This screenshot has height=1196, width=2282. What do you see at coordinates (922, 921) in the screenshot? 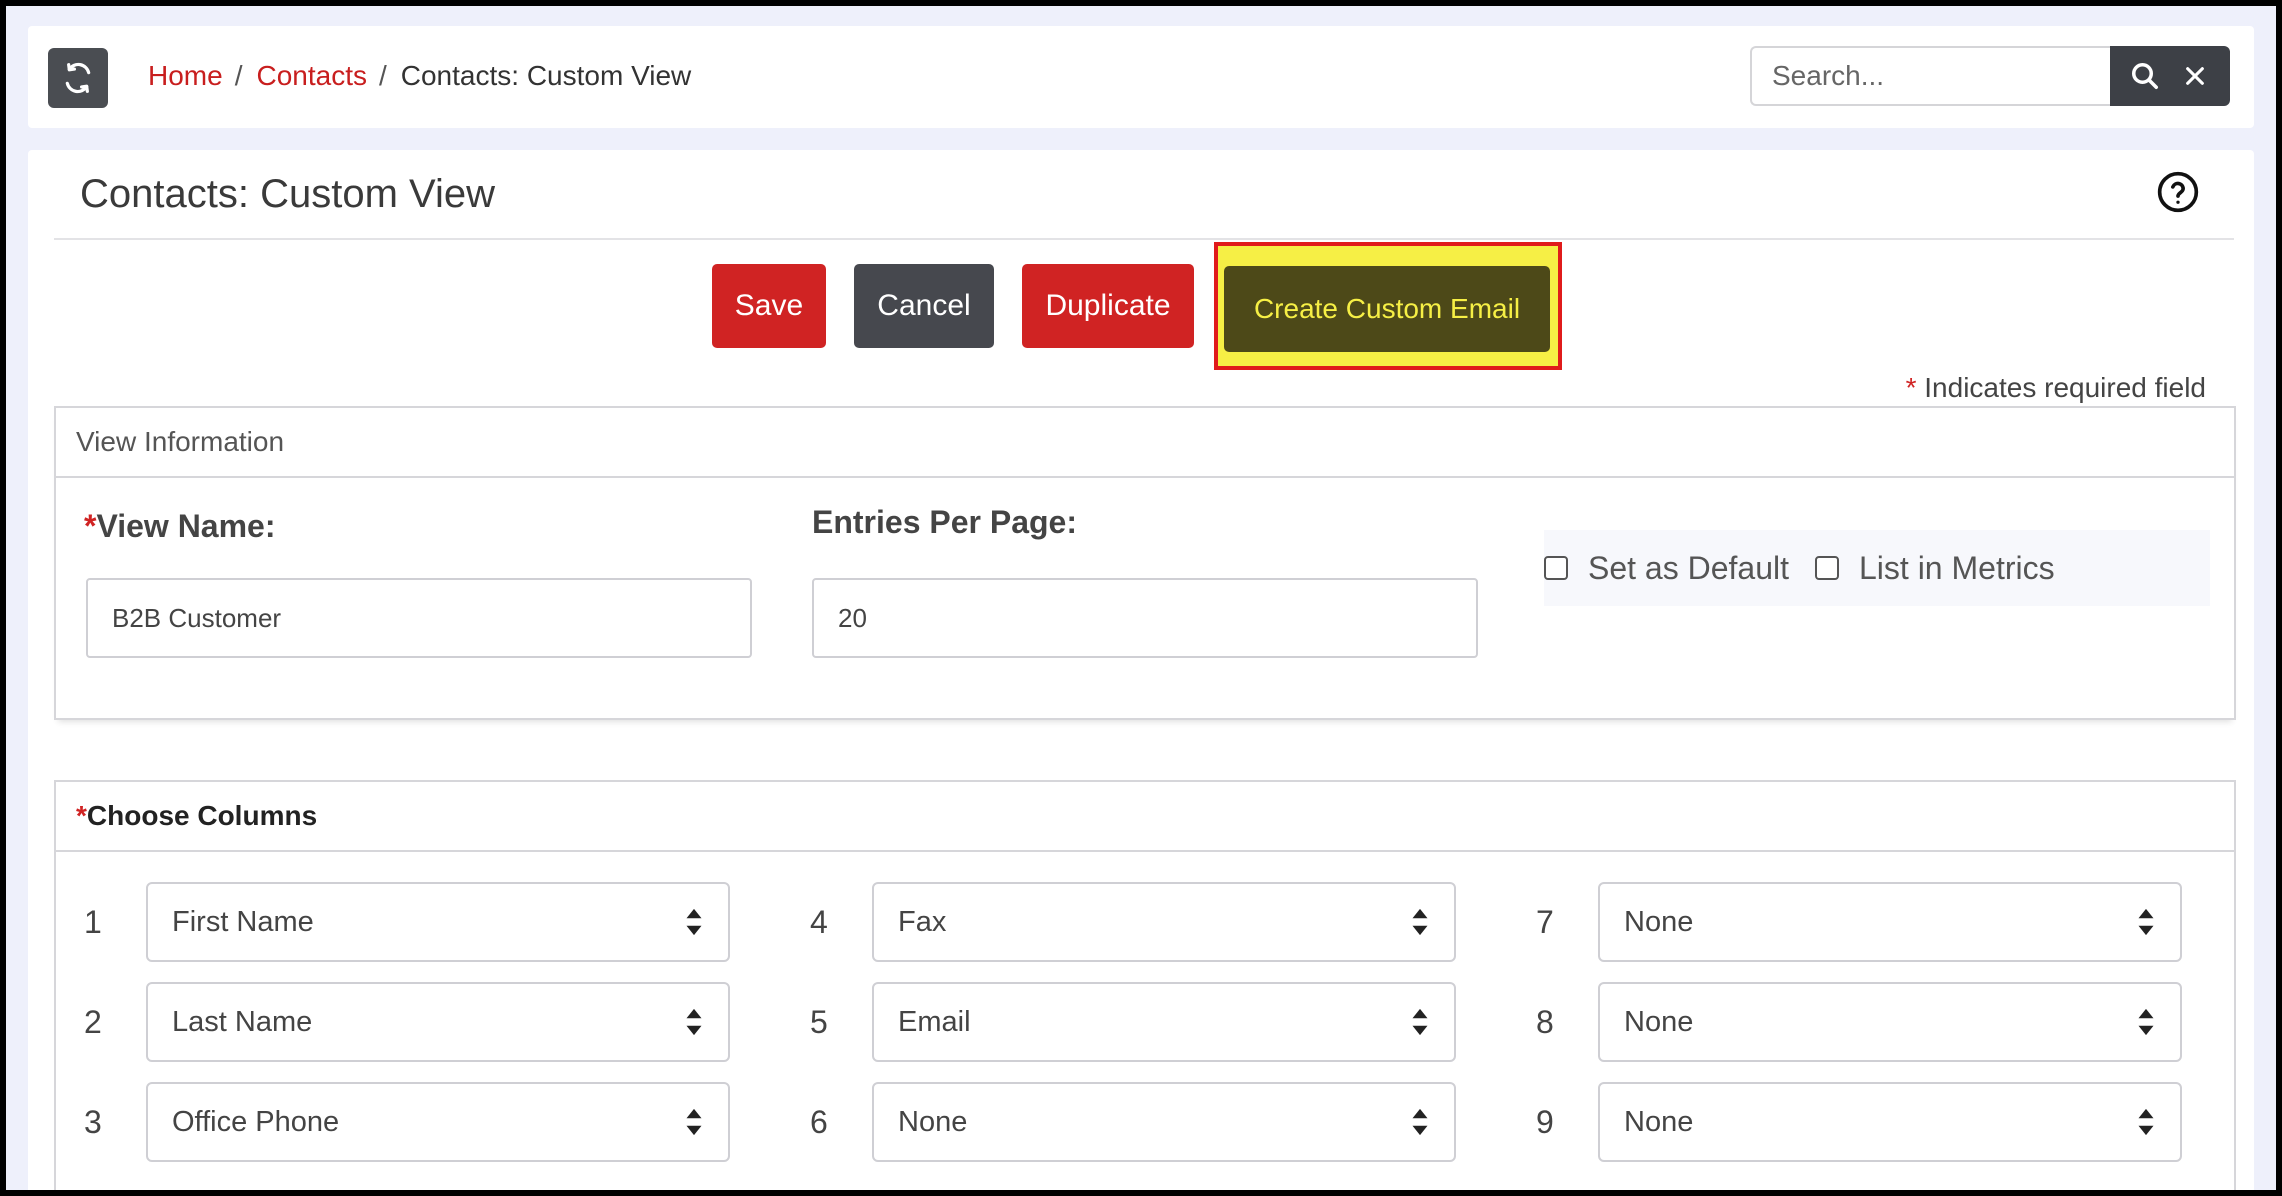
I see `column-select-value: Fax` at bounding box center [922, 921].